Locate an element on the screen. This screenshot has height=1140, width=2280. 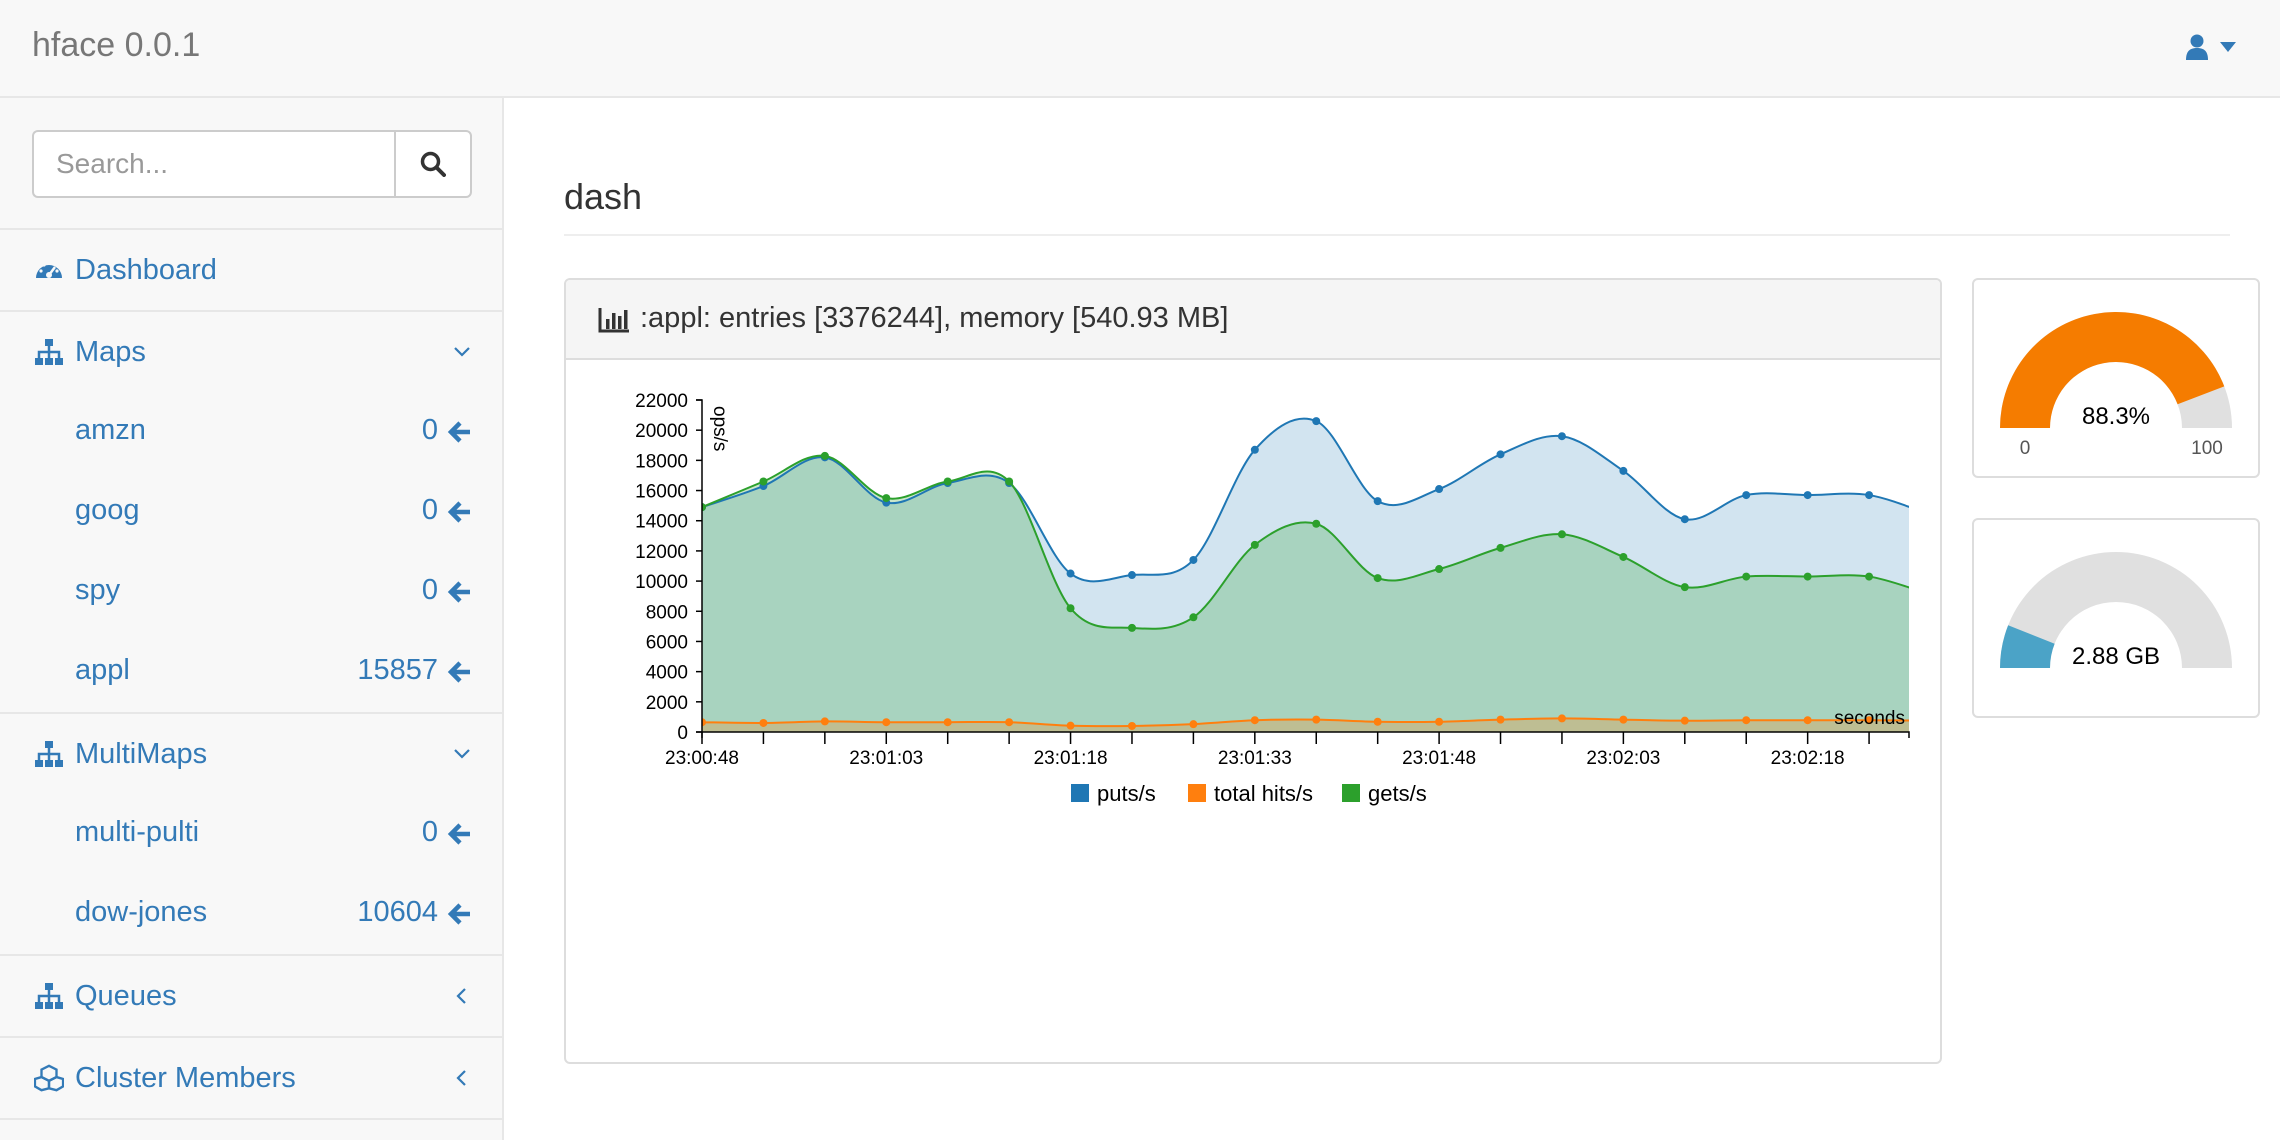
multimap-item-multi-pulti: multi-pulti 0 is located at coordinates (251, 834).